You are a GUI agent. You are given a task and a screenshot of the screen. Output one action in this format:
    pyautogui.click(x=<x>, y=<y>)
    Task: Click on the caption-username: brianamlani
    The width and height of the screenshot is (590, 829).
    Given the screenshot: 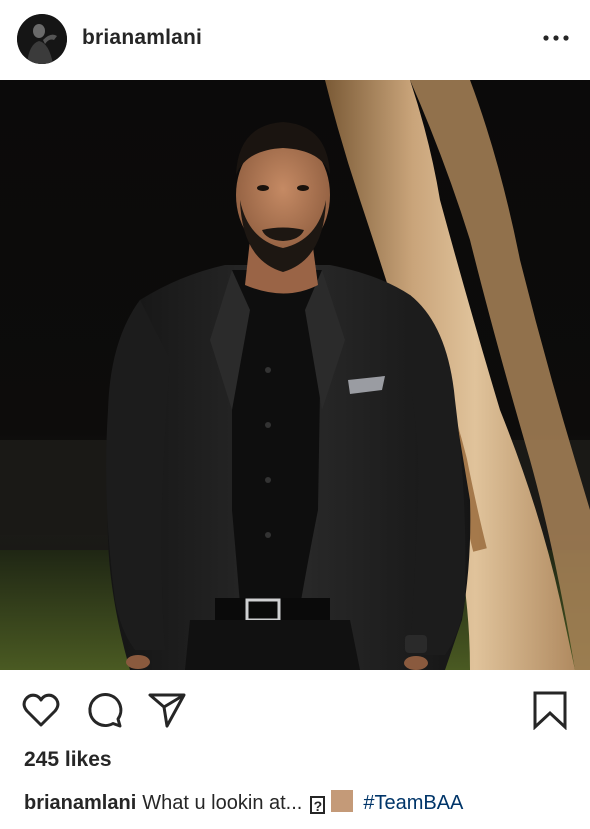 What is the action you would take?
    pyautogui.click(x=80, y=803)
    